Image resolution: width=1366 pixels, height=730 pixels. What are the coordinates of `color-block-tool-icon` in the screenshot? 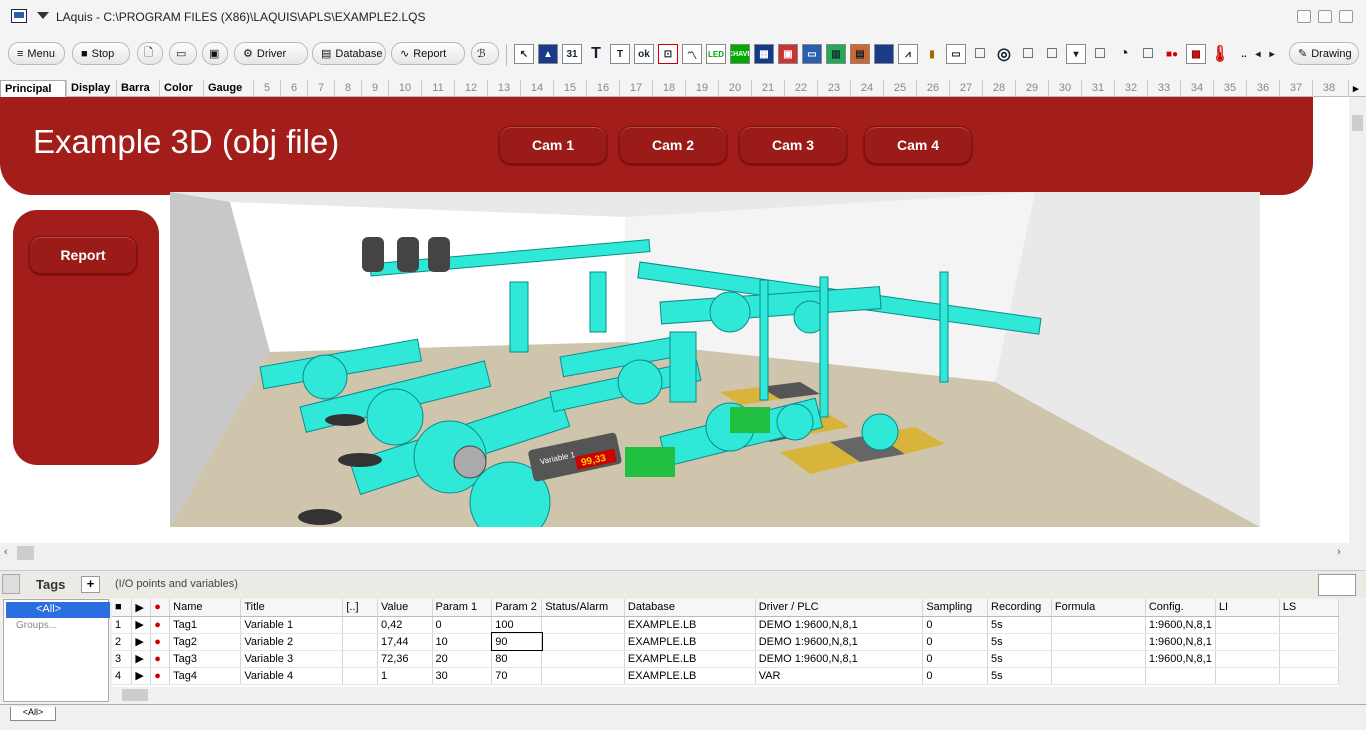 It's located at (884, 54).